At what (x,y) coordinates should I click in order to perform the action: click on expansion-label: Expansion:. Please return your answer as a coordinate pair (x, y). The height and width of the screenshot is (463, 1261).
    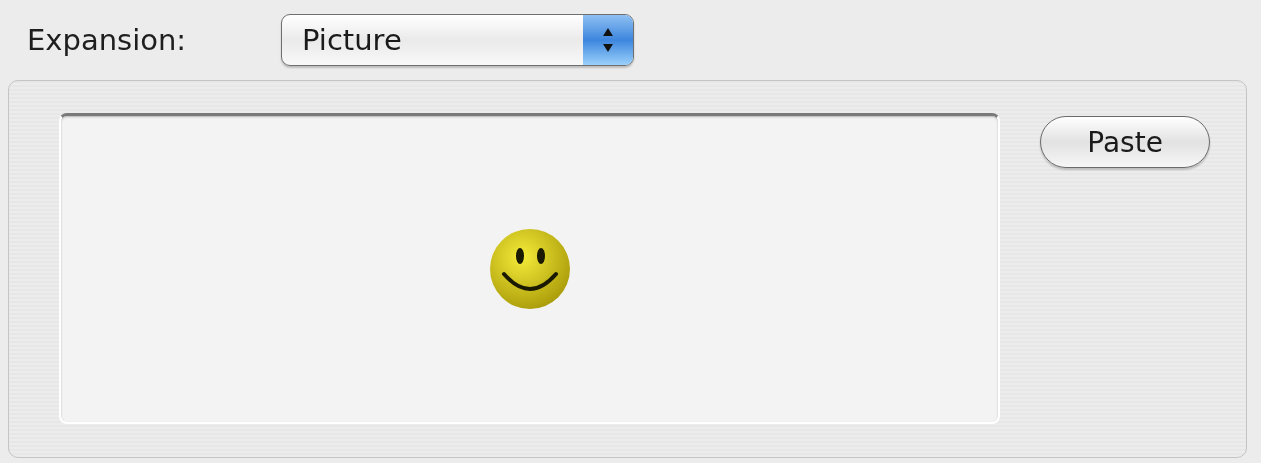
    Looking at the image, I should click on (107, 40).